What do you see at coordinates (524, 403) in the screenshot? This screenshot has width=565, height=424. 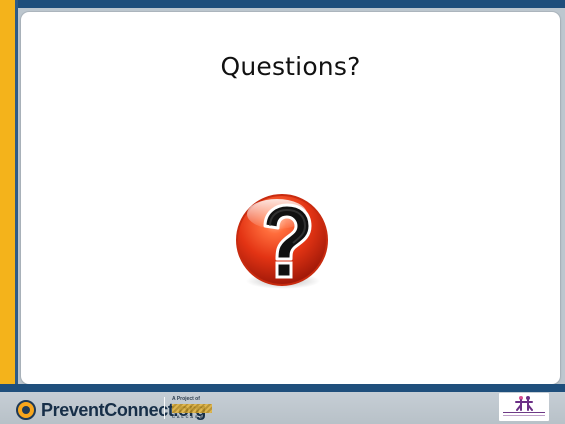 I see `transforming-communities-figure-icon` at bounding box center [524, 403].